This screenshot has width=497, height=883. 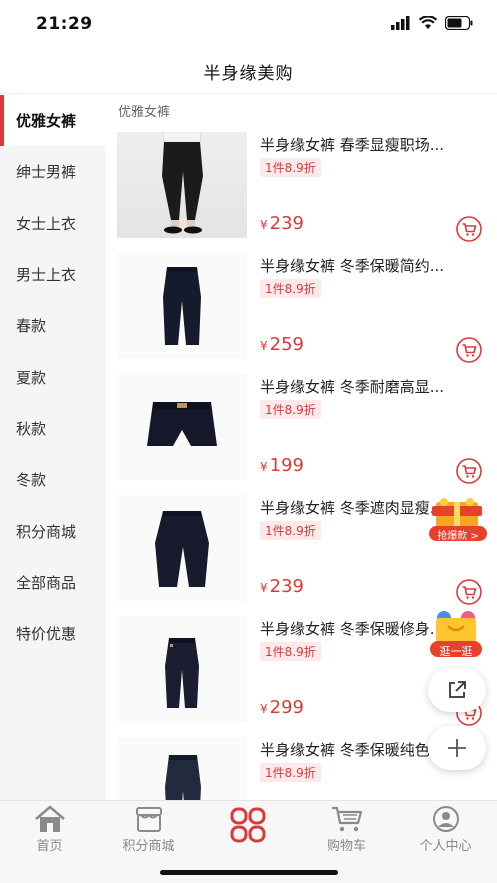 I want to click on sidebar-item-points-mall: 积分商城, so click(x=53, y=530).